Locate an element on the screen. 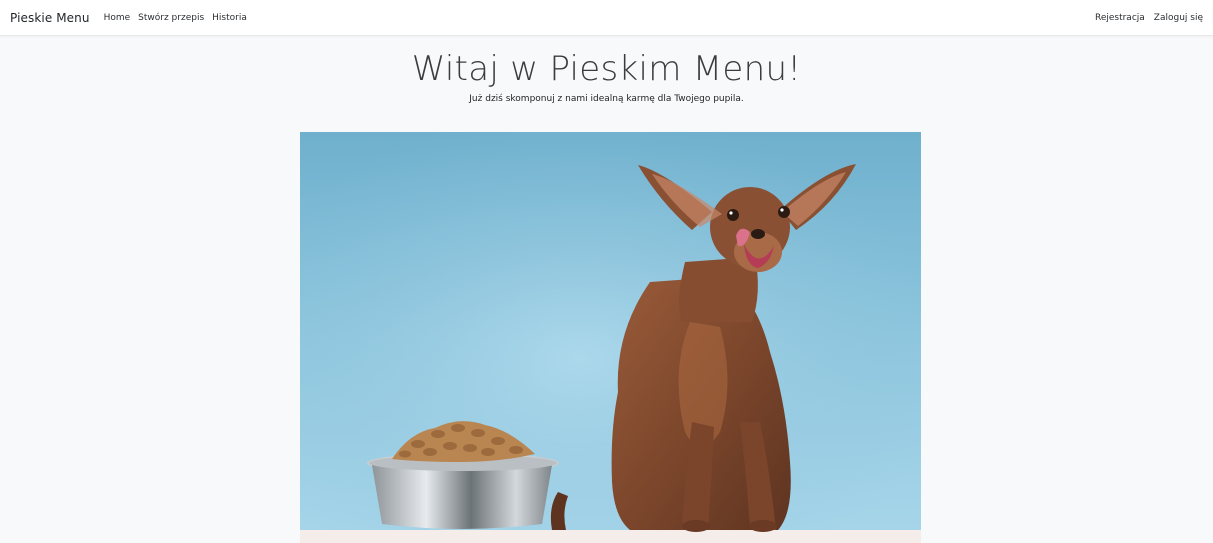 The height and width of the screenshot is (543, 1213). nav-link-history: Historia is located at coordinates (229, 18).